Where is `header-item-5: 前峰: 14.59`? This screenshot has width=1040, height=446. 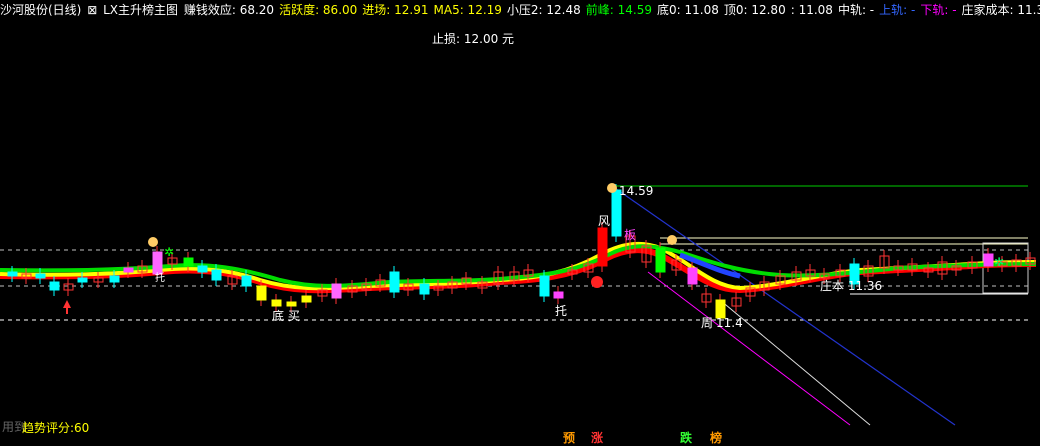 header-item-5: 前峰: 14.59 is located at coordinates (618, 10).